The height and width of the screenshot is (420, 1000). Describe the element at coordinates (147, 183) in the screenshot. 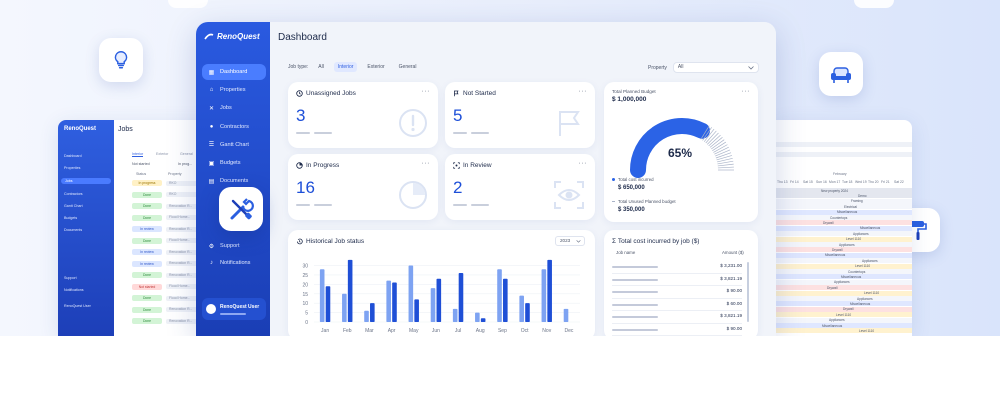

I see `job-status-badge: In progress` at that location.